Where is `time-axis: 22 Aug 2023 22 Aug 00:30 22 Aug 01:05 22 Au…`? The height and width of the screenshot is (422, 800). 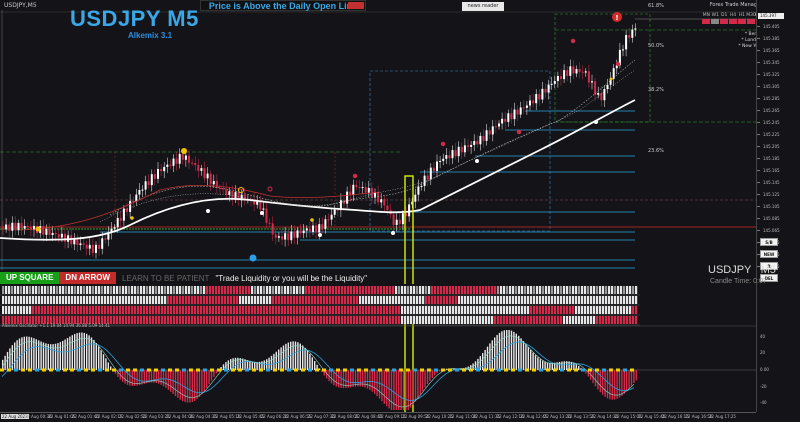
time-axis: 22 Aug 2023 22 Aug 00:30 22 Aug 01:05 22 Au… is located at coordinates (378, 417).